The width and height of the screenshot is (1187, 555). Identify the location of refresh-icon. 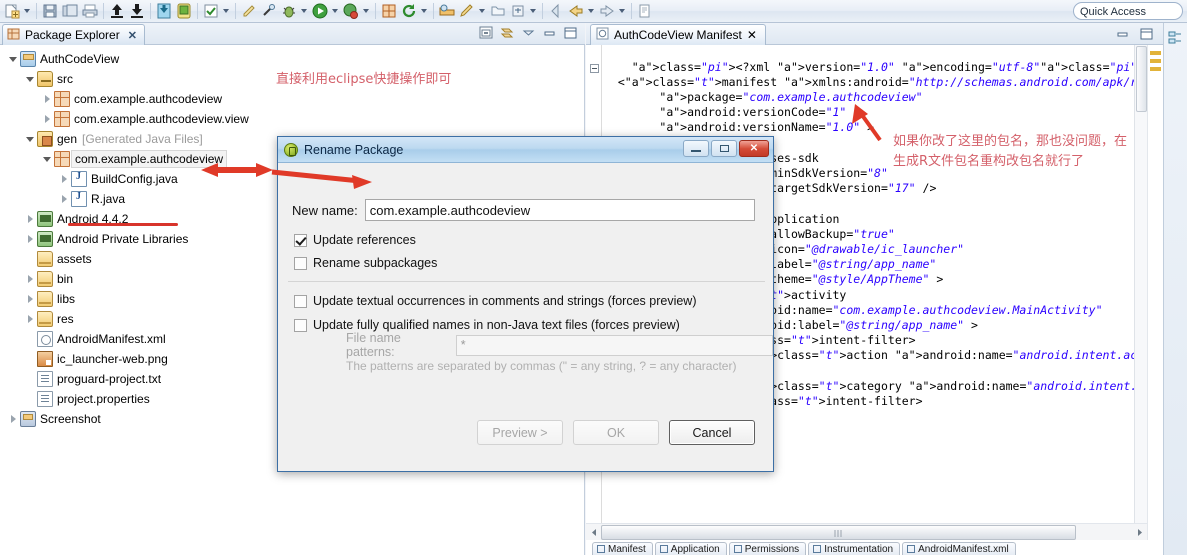
(409, 11).